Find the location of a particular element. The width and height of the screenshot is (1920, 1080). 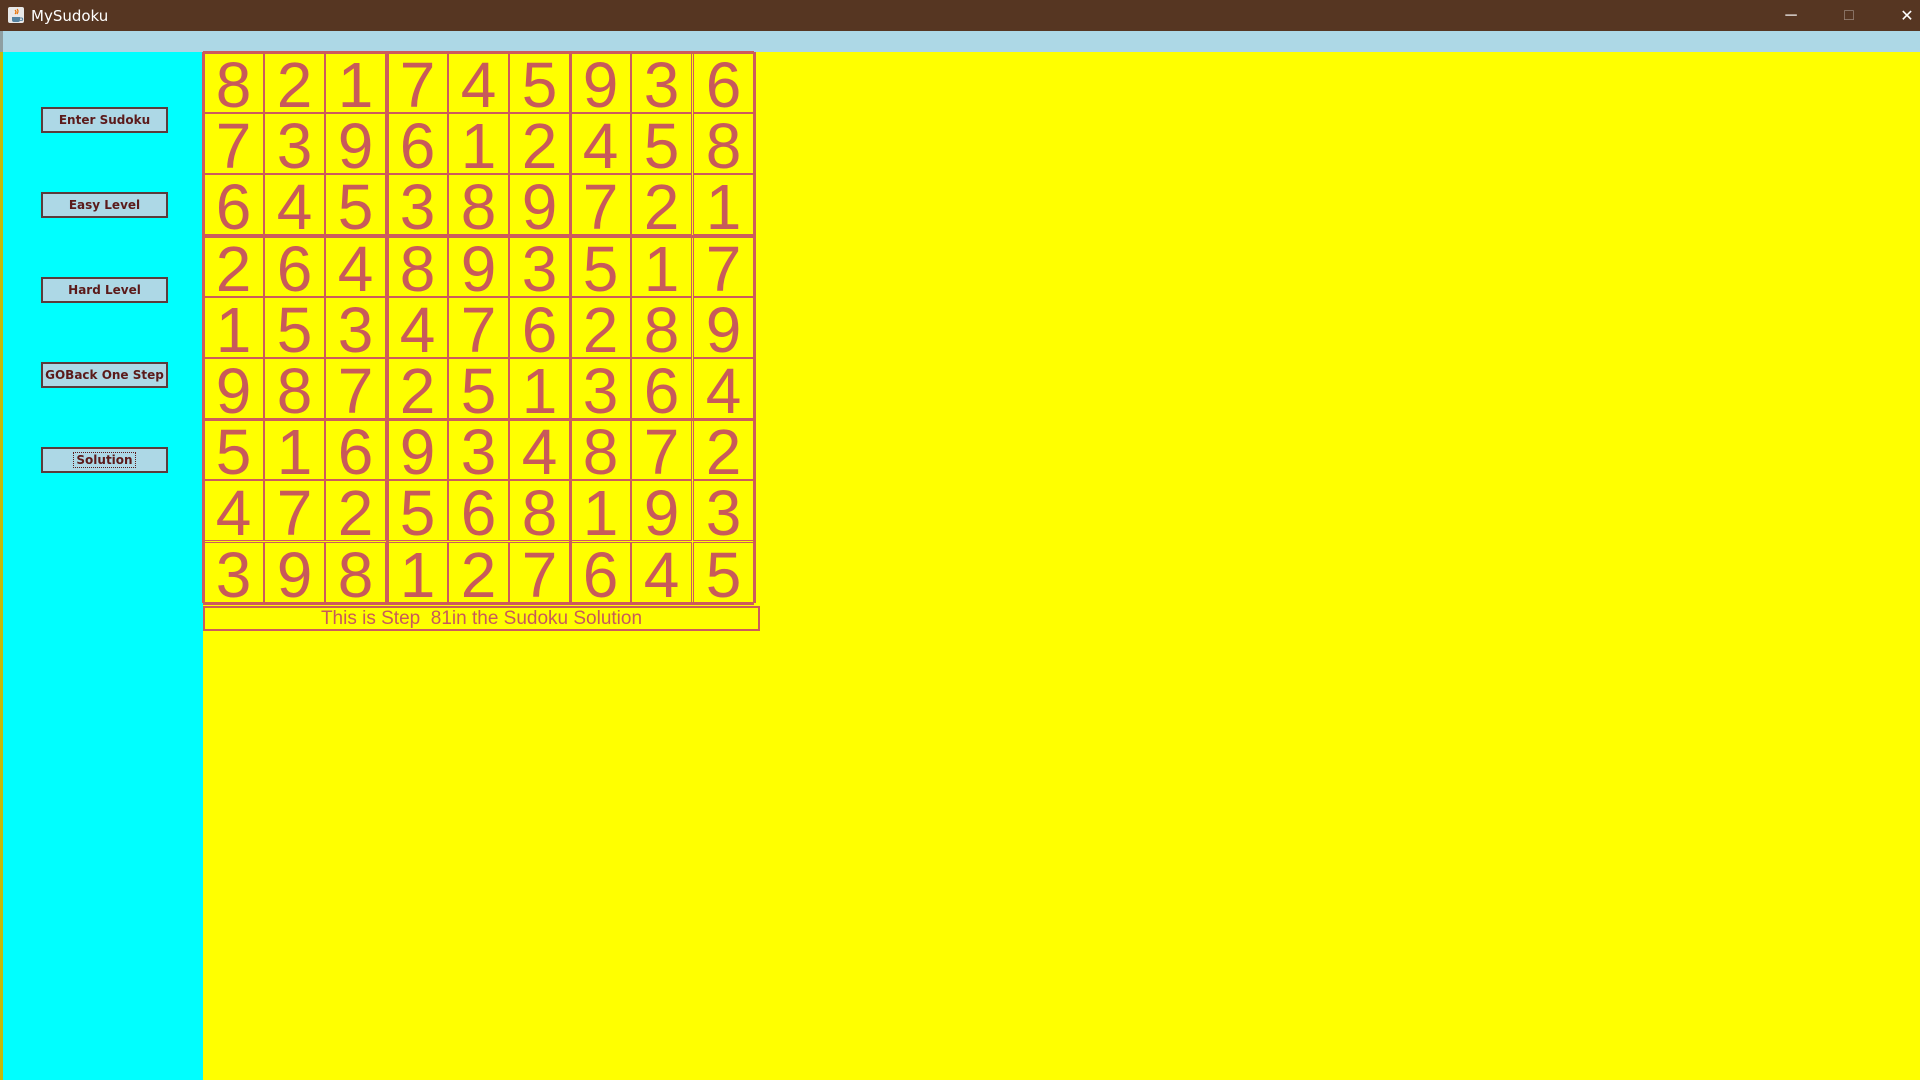

solution-label: Solution is located at coordinates (104, 460).